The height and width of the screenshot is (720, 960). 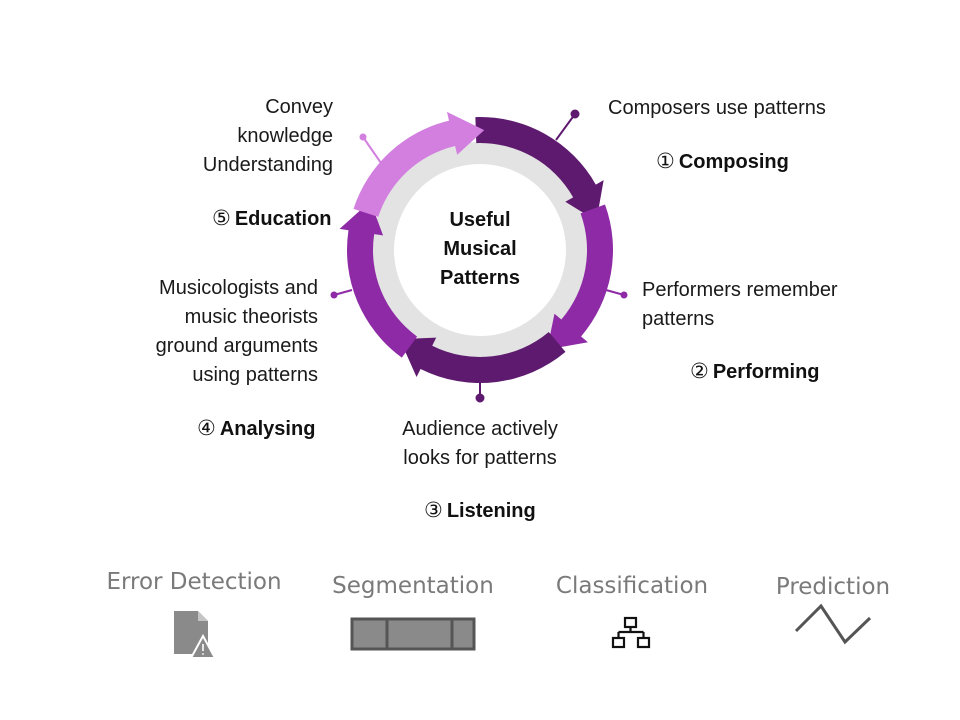 I want to click on center-line: Useful, so click(x=480, y=220).